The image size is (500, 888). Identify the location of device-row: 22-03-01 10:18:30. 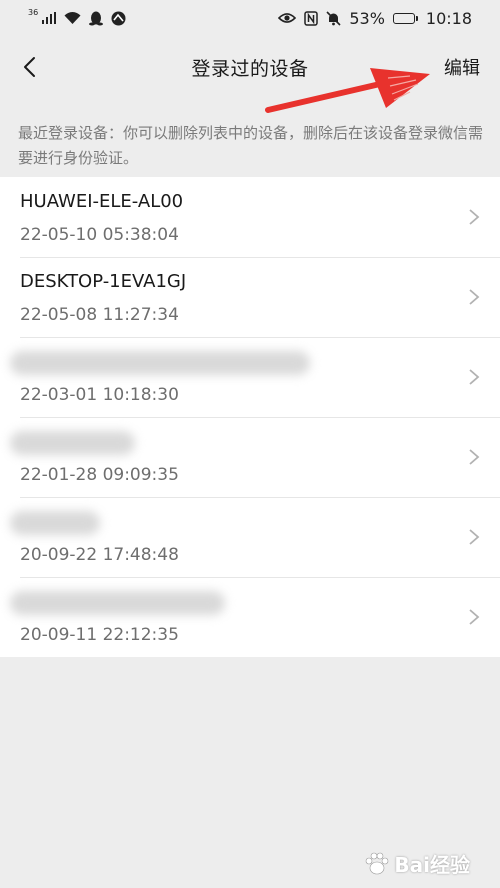
(250, 377).